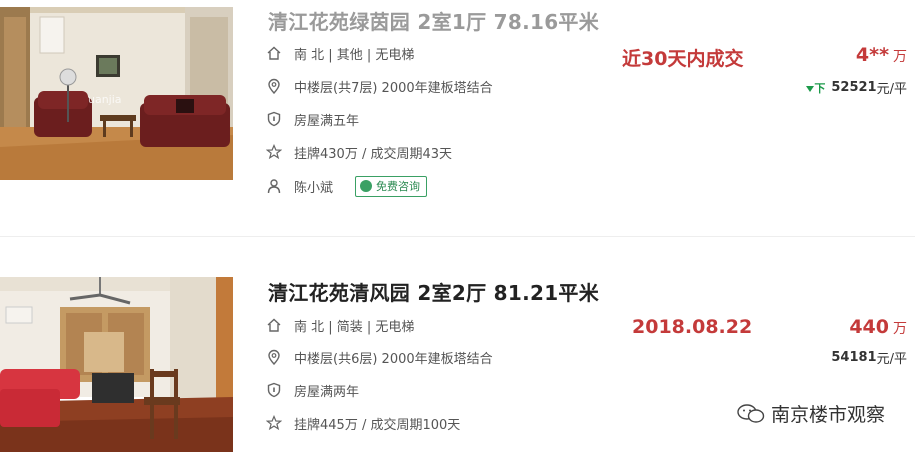 The image size is (915, 456). What do you see at coordinates (751, 413) in the screenshot?
I see `wechat-icon` at bounding box center [751, 413].